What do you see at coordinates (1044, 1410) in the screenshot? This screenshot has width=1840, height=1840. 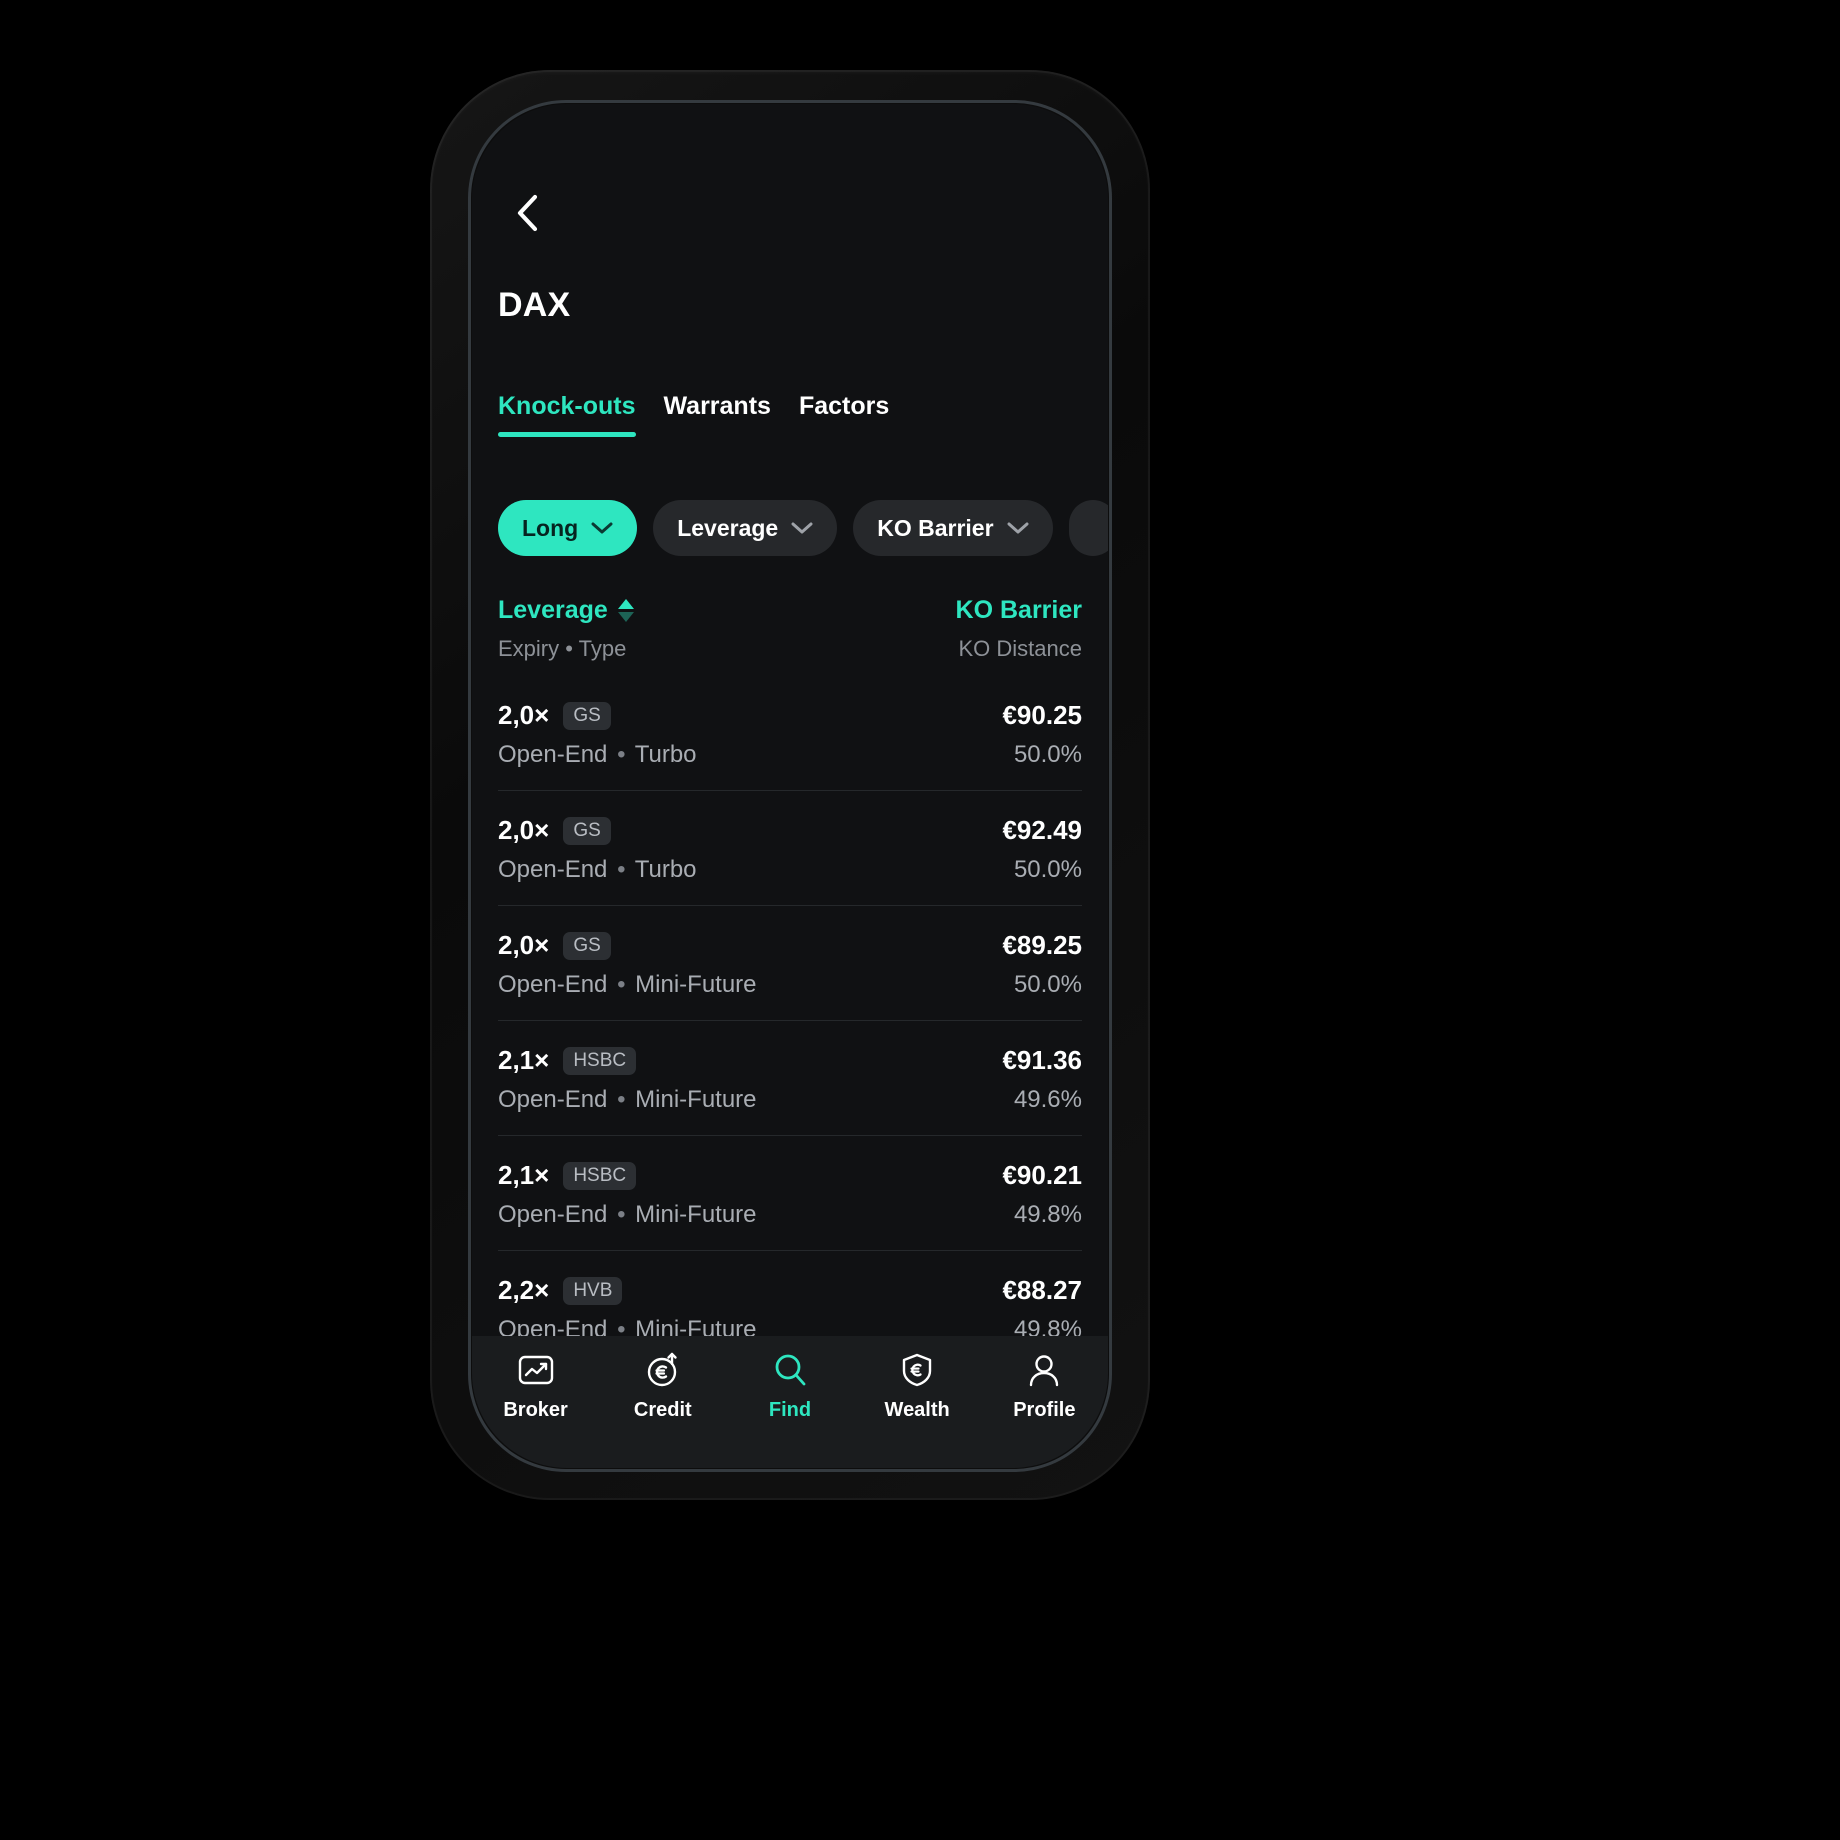 I see `nav-label: Profile` at bounding box center [1044, 1410].